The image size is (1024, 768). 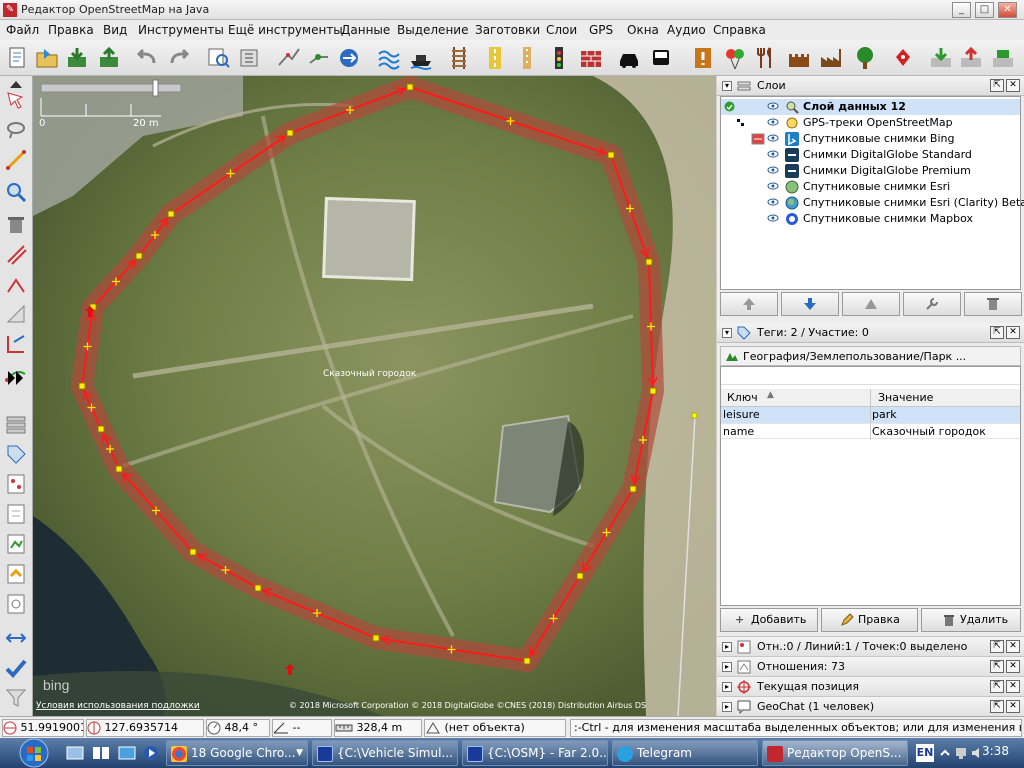 What do you see at coordinates (151, 753) in the screenshot?
I see `media-player-icon` at bounding box center [151, 753].